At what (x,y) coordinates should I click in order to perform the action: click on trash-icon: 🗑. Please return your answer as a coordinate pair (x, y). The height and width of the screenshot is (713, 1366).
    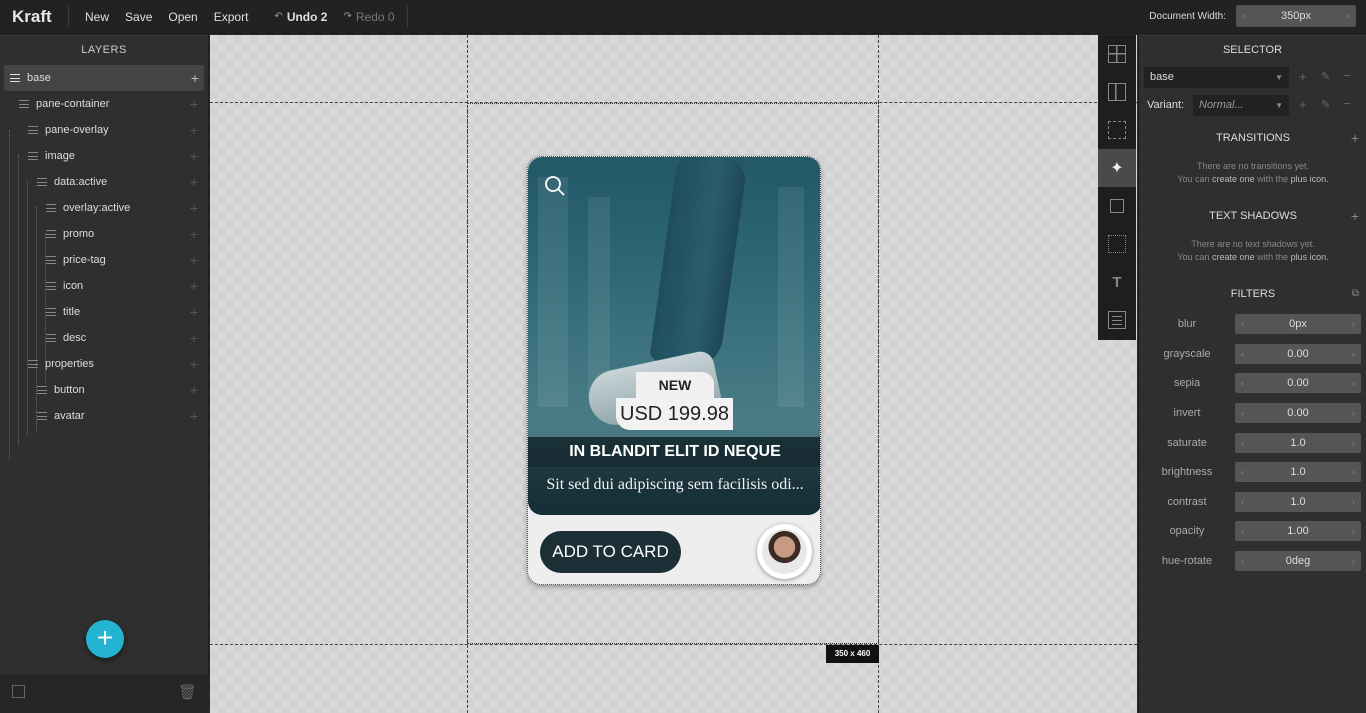
    Looking at the image, I should click on (187, 692).